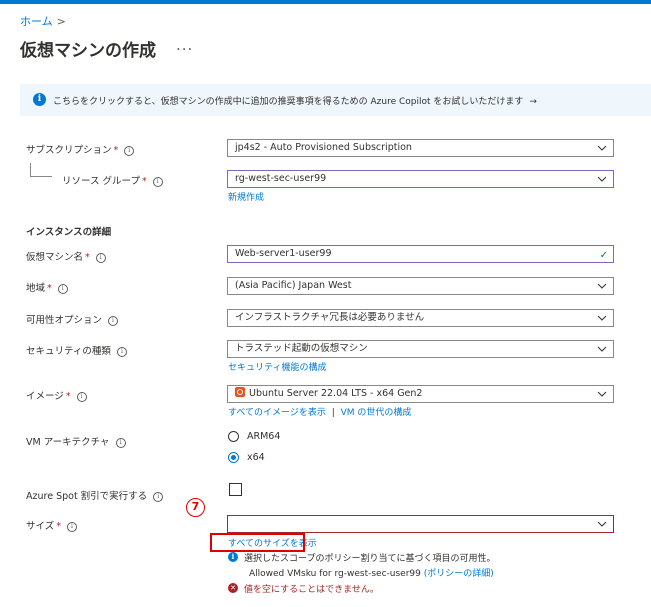 This screenshot has height=607, width=651. I want to click on size-label: サイズ * i, so click(51, 525).